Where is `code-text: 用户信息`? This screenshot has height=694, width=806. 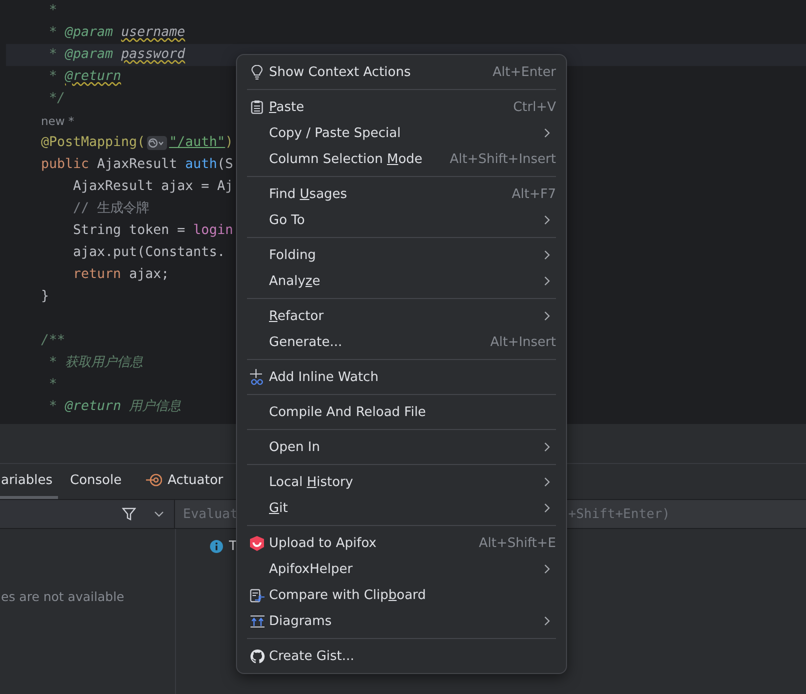 code-text: 用户信息 is located at coordinates (154, 407).